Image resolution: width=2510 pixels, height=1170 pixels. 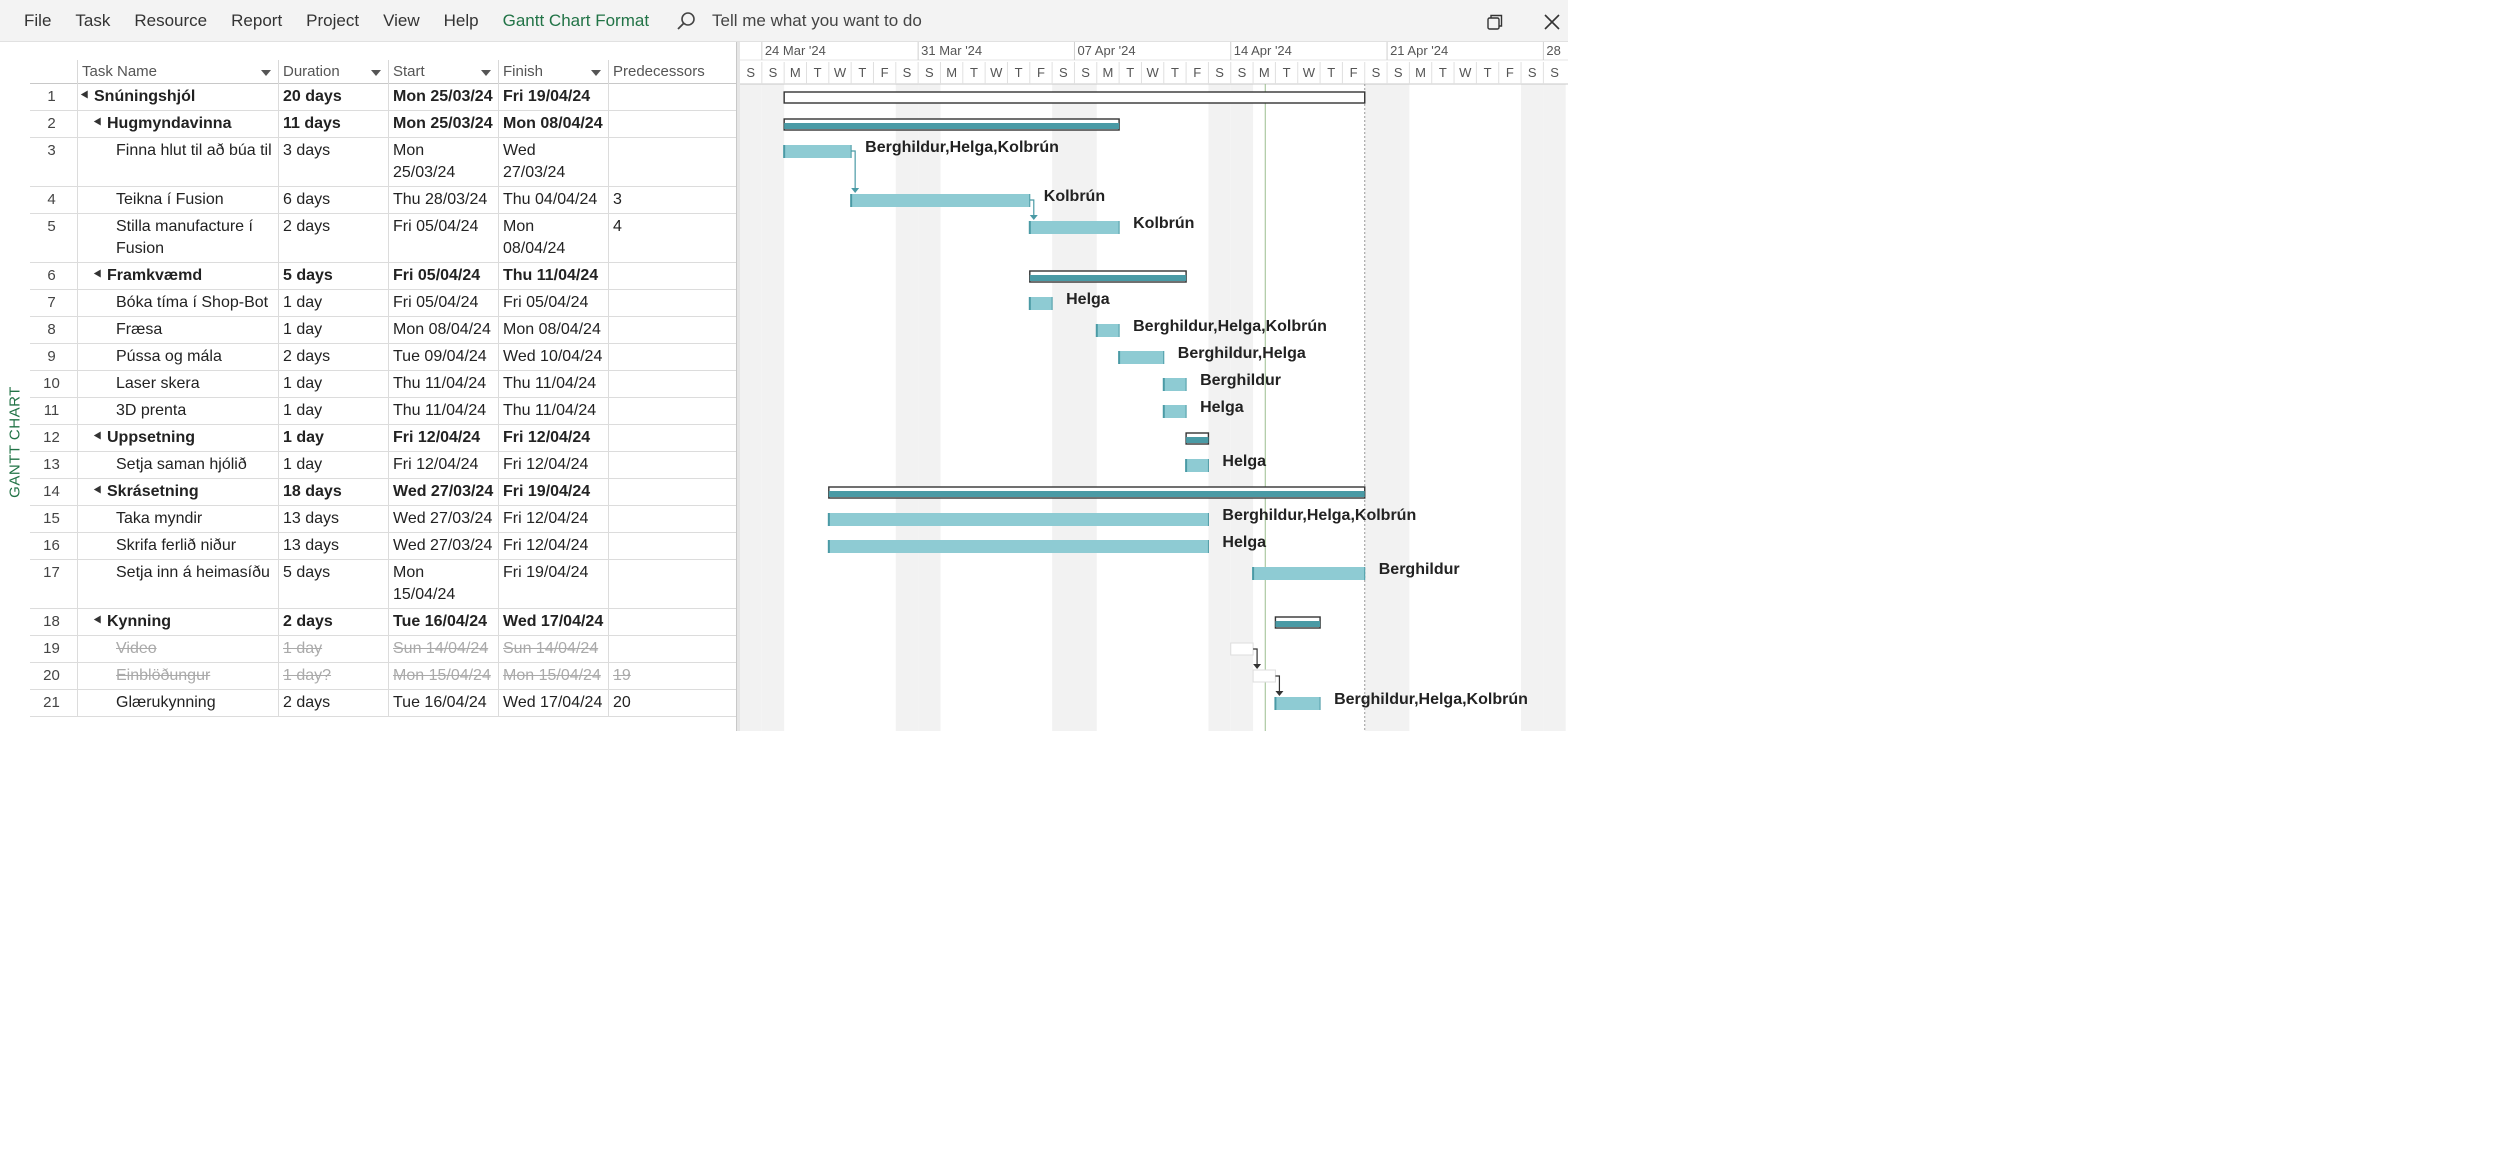 I want to click on restore-window-icon, so click(x=1495, y=22).